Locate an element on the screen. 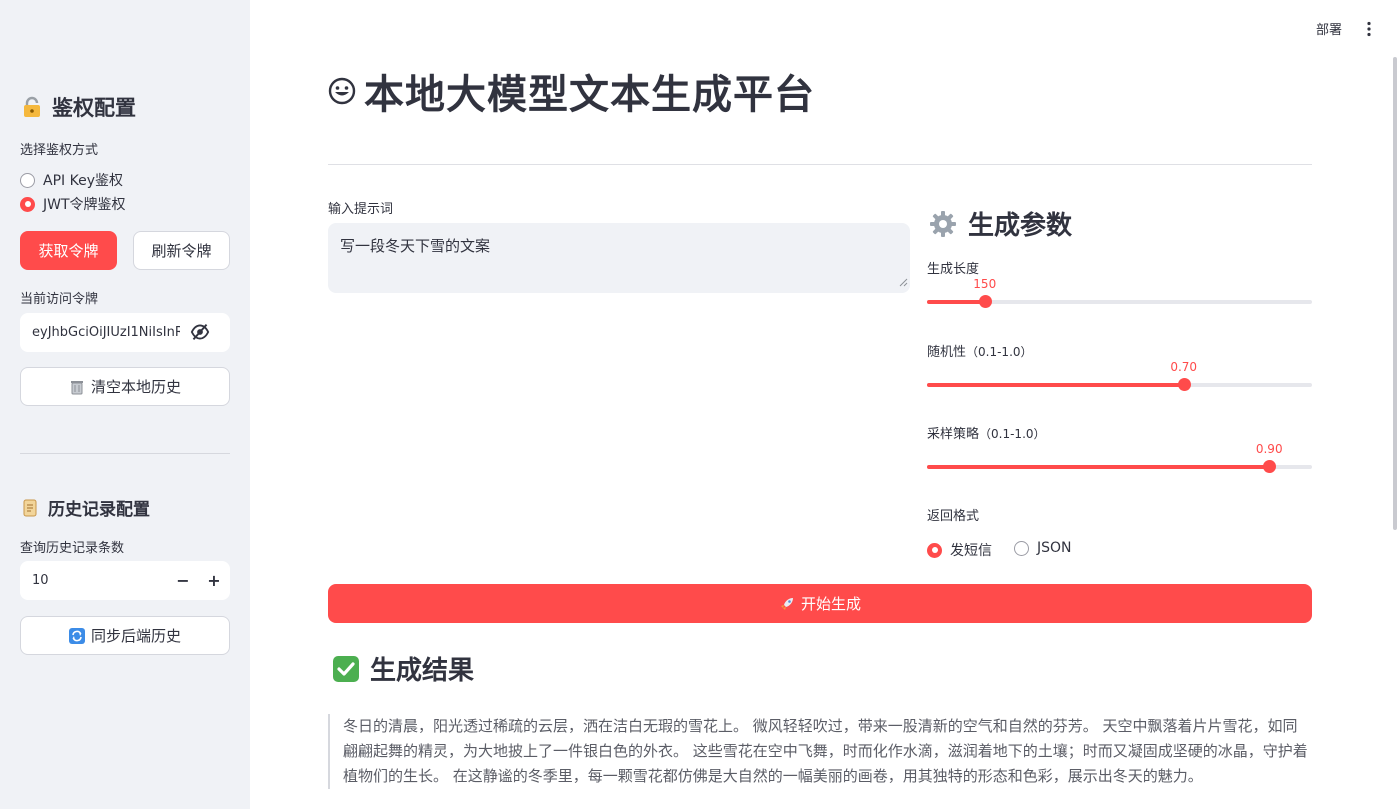  history-count-input: 10 − + is located at coordinates (125, 580).